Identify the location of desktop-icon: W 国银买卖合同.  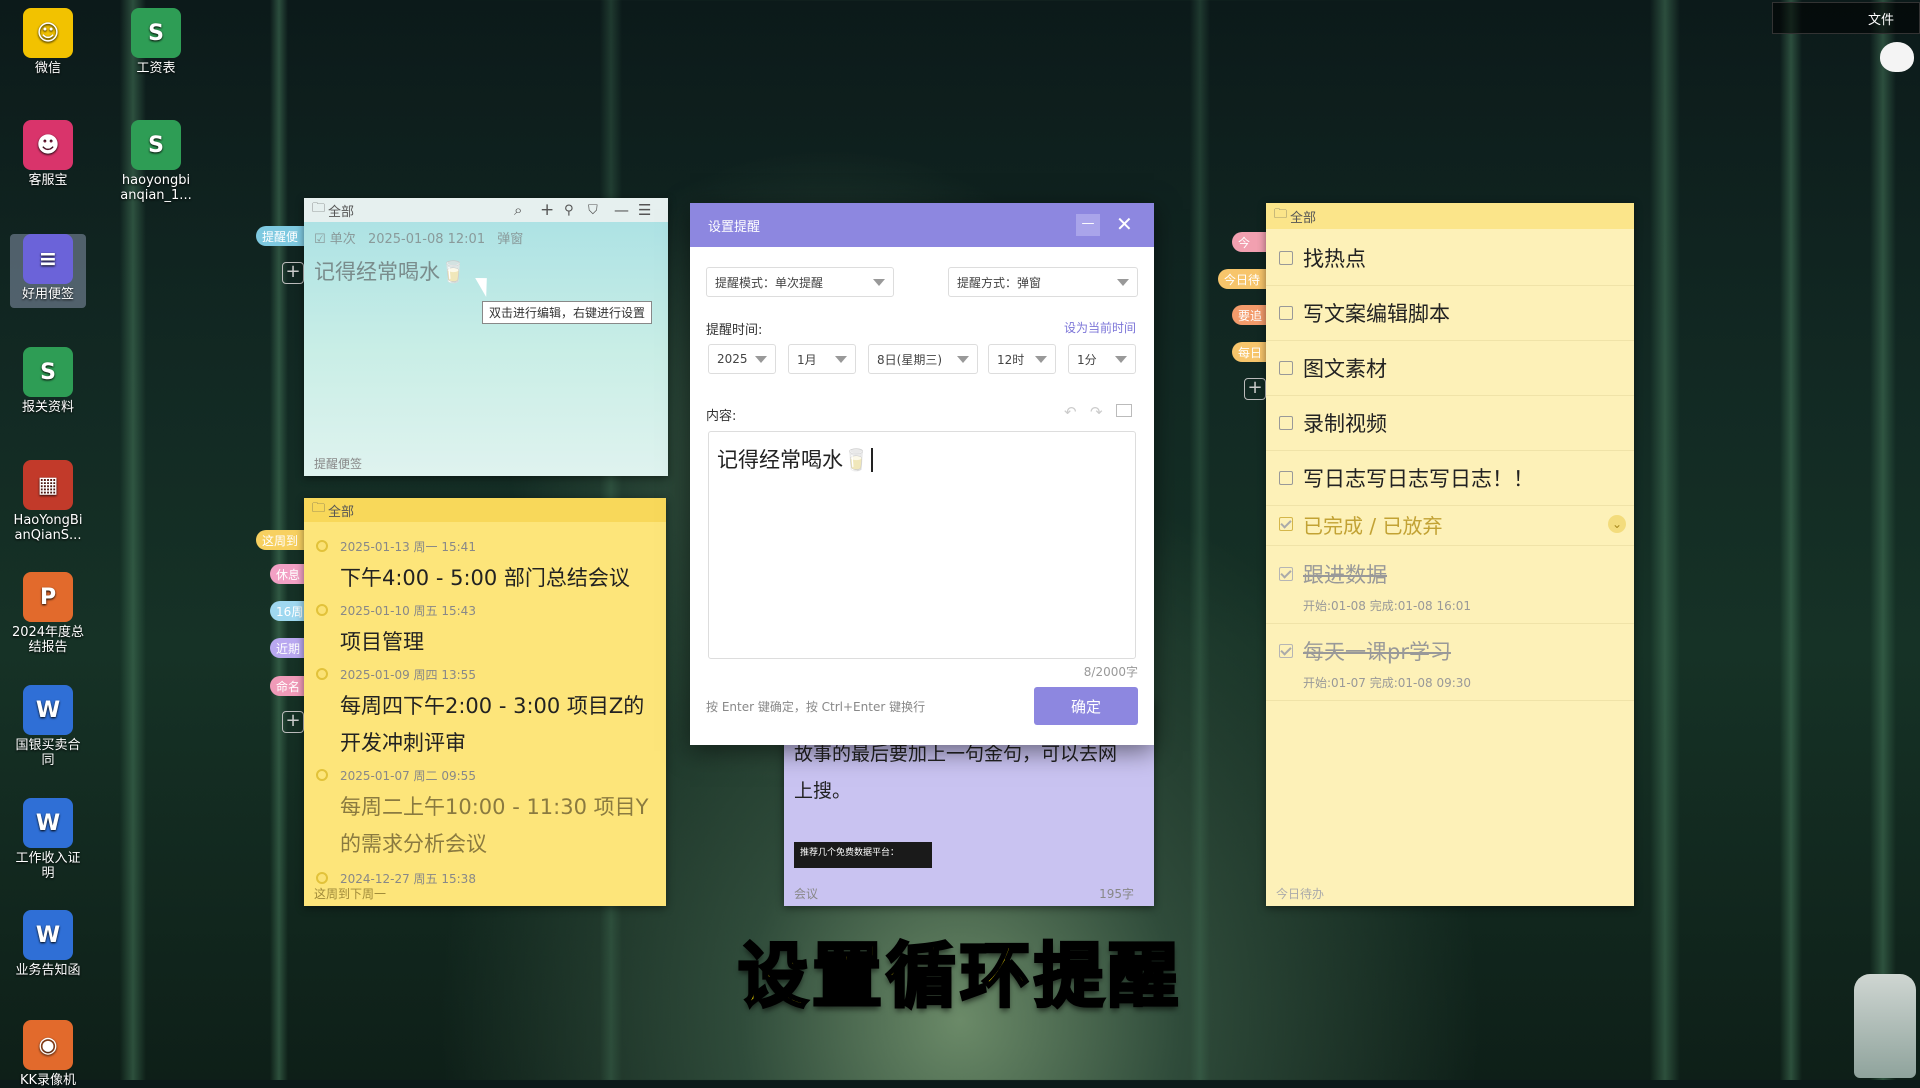
(48, 726).